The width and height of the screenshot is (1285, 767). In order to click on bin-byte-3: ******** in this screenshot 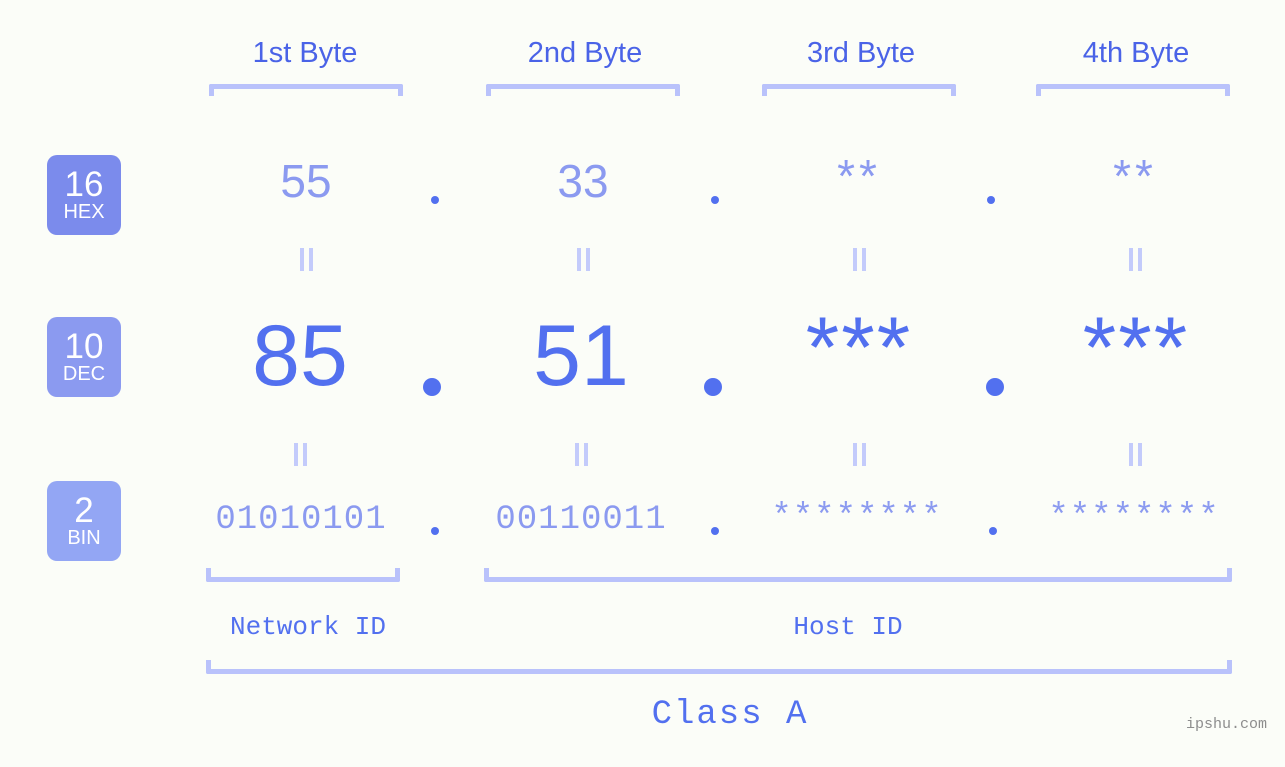, I will do `click(857, 518)`.